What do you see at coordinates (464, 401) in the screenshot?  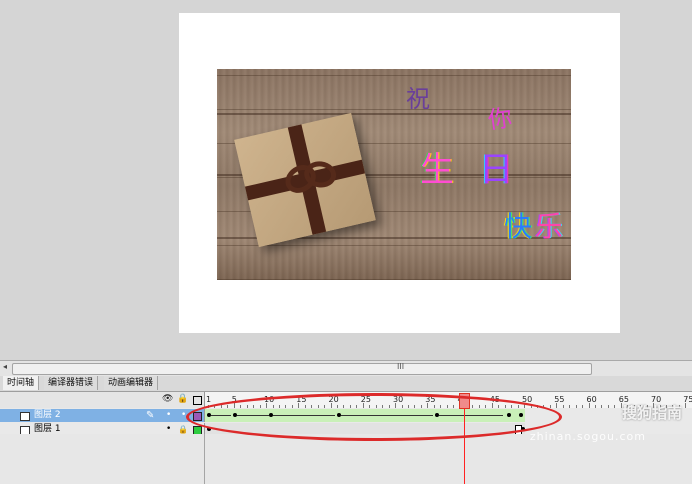 I see `playhead-marker` at bounding box center [464, 401].